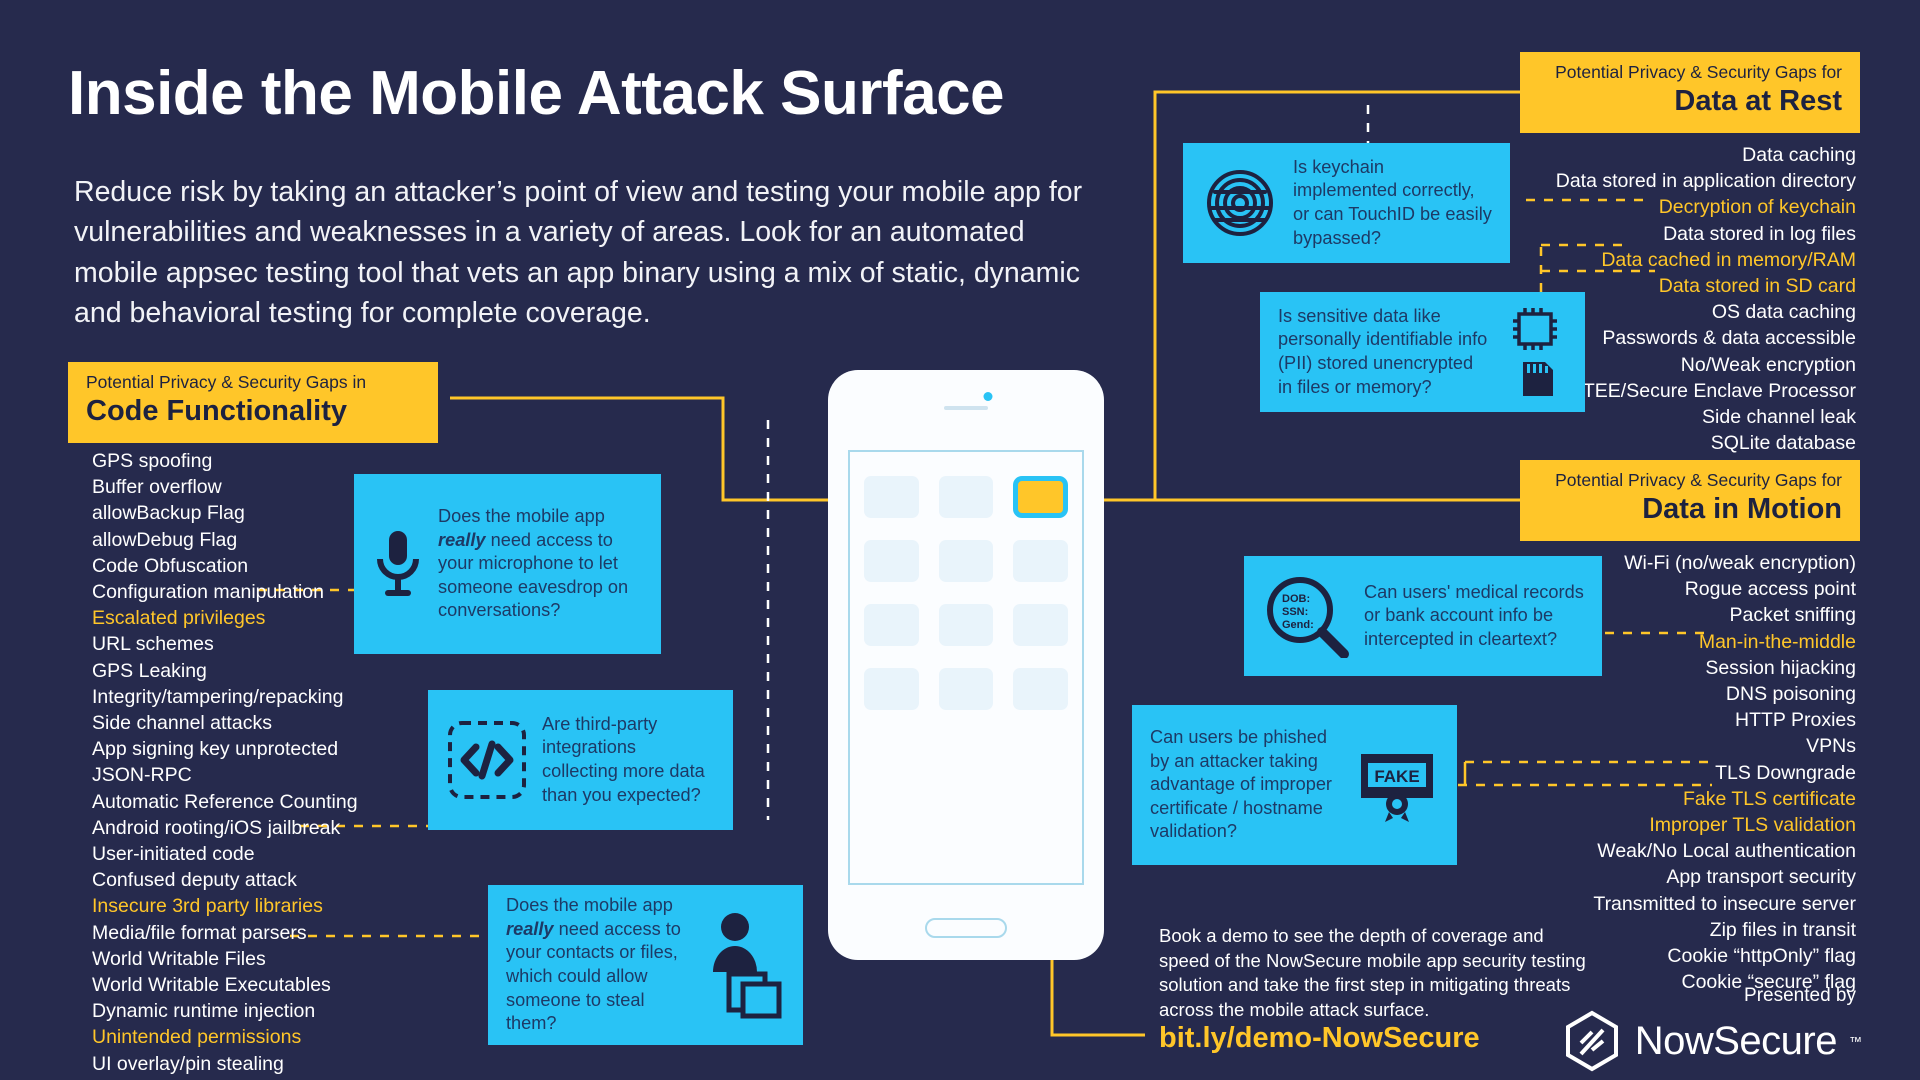 This screenshot has width=1920, height=1080. I want to click on gap-item: Side channel attacks, so click(182, 723).